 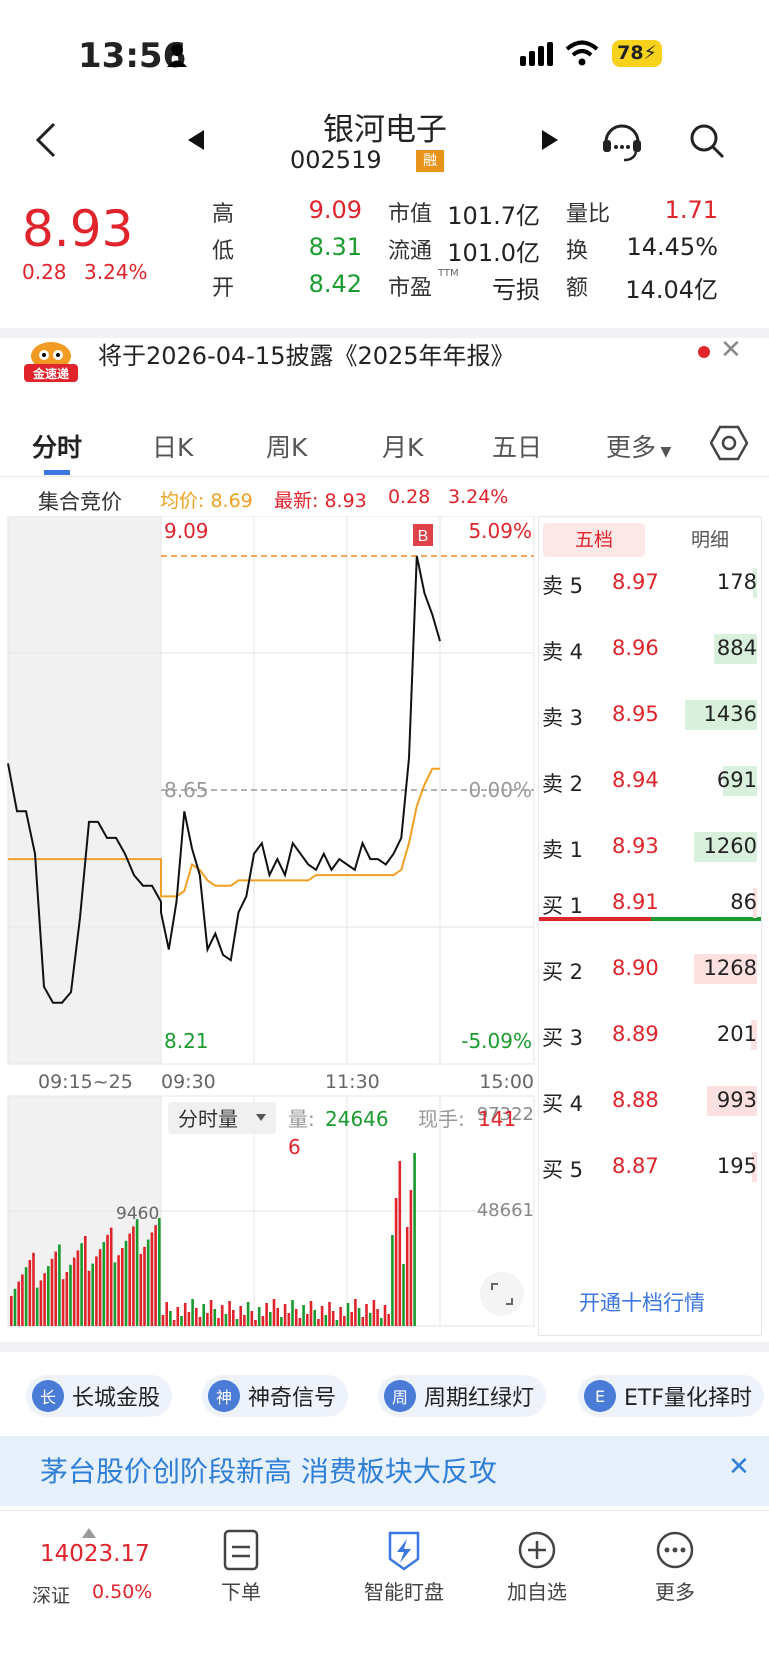 I want to click on settings-icon, so click(x=729, y=445).